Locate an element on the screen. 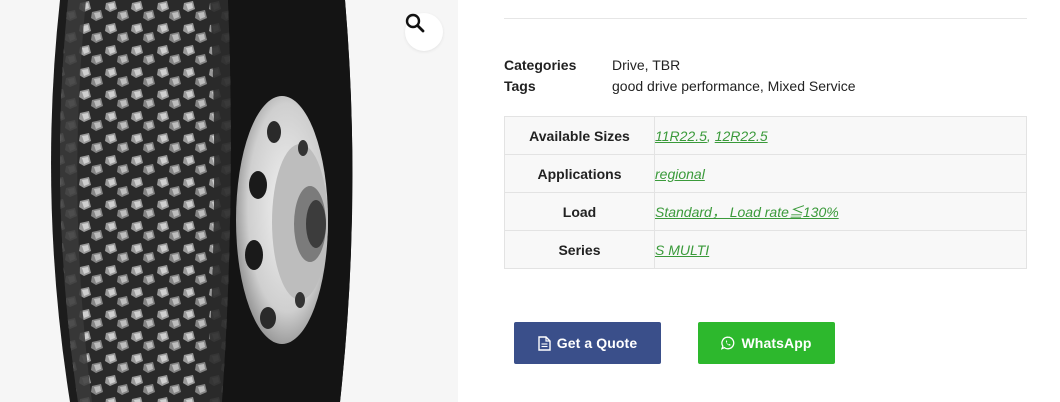  whatsapp-label: WhatsApp is located at coordinates (776, 343).